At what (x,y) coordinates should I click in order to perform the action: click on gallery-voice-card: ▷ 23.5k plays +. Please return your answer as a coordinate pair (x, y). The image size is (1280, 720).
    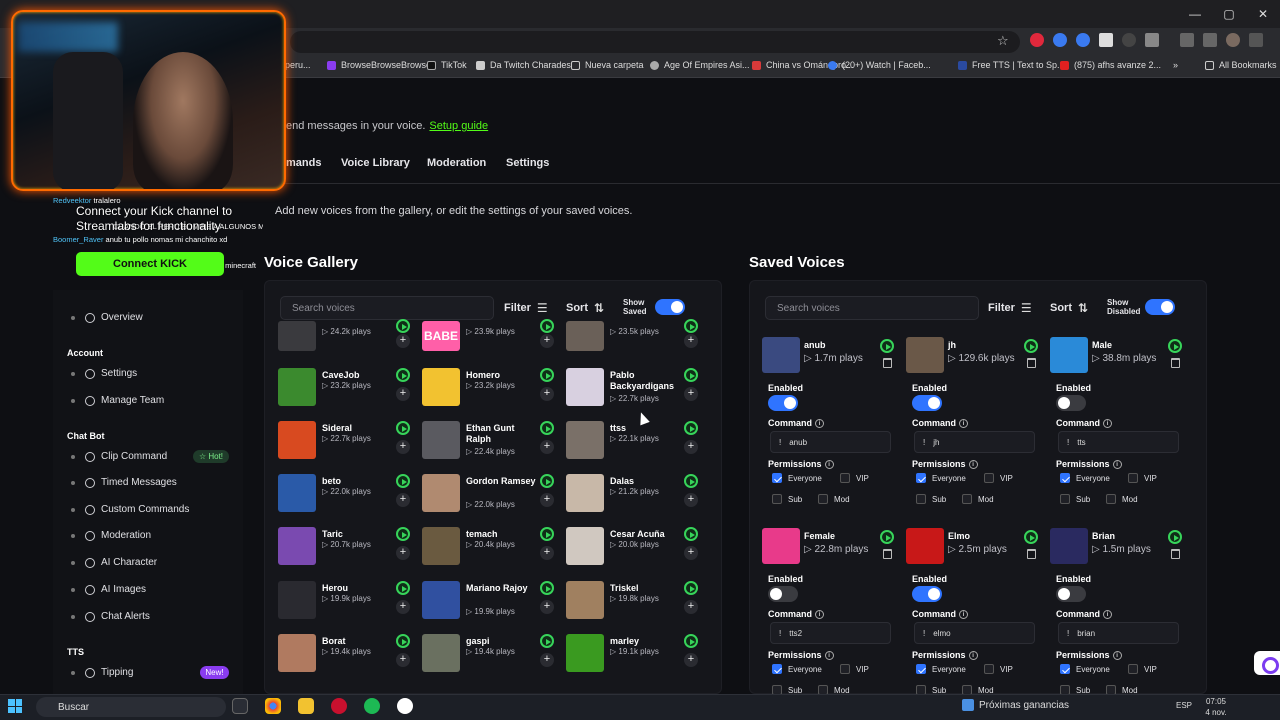
    Looking at the image, I should click on (633, 346).